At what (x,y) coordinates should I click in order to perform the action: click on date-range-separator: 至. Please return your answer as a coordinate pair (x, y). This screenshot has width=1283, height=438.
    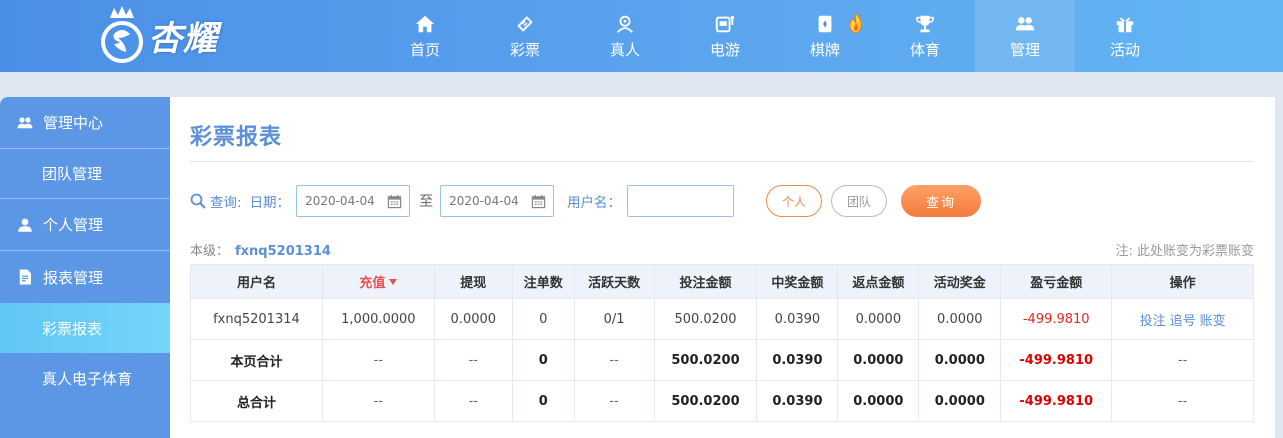
    Looking at the image, I should click on (426, 202).